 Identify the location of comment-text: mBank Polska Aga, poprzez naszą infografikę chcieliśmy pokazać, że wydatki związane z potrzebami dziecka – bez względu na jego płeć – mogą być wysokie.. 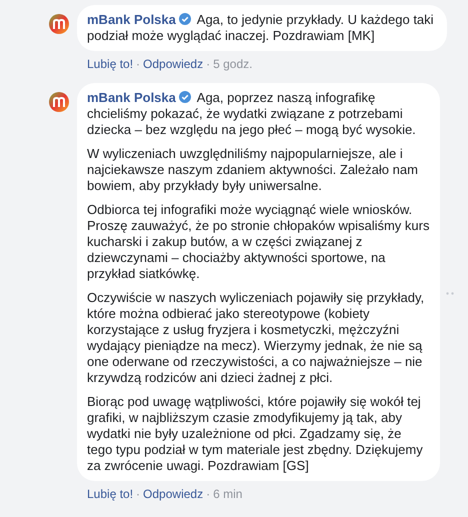
(252, 114).